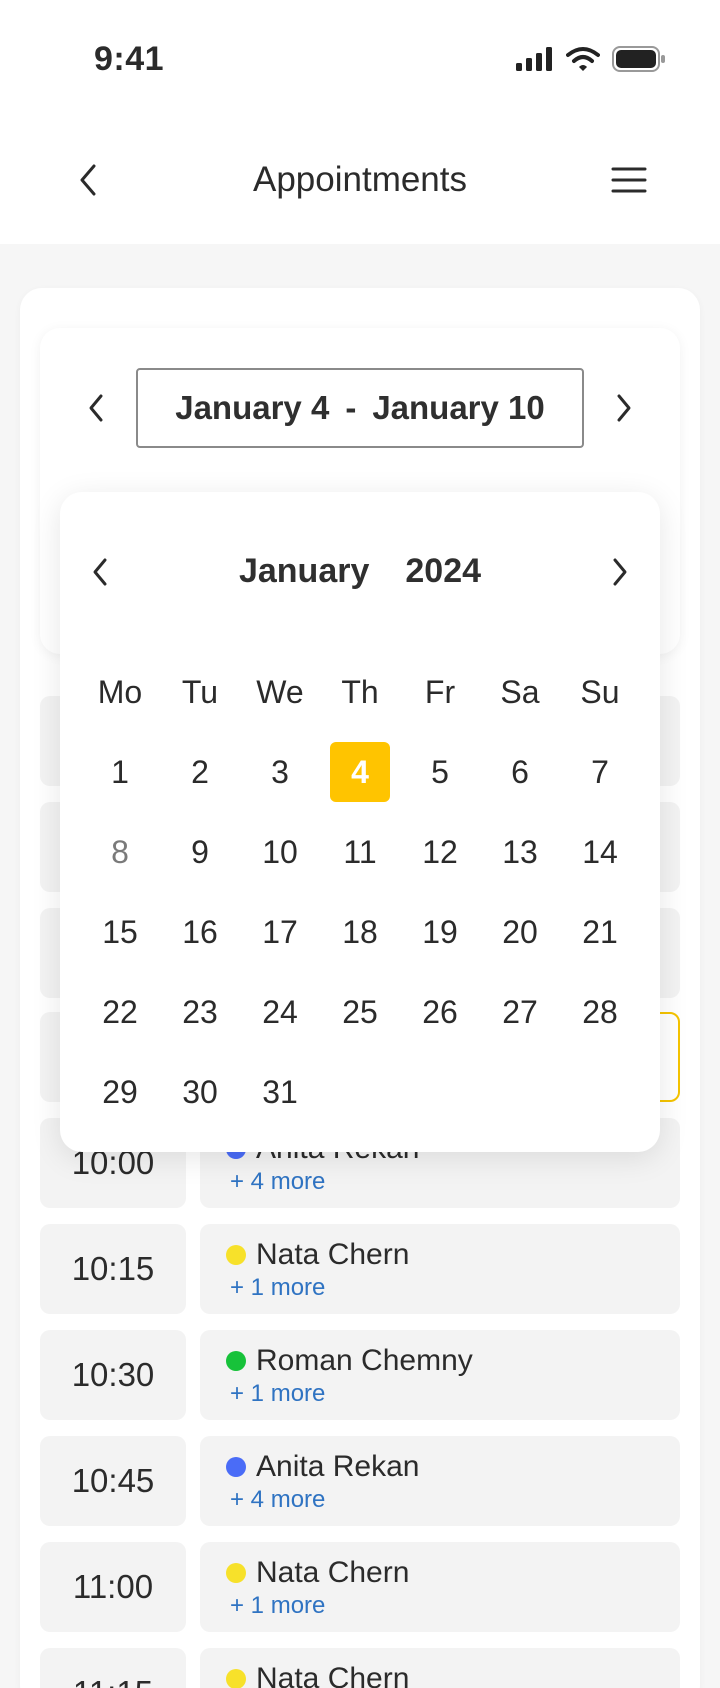 This screenshot has width=720, height=1688. I want to click on calendar-day: 23, so click(200, 1012).